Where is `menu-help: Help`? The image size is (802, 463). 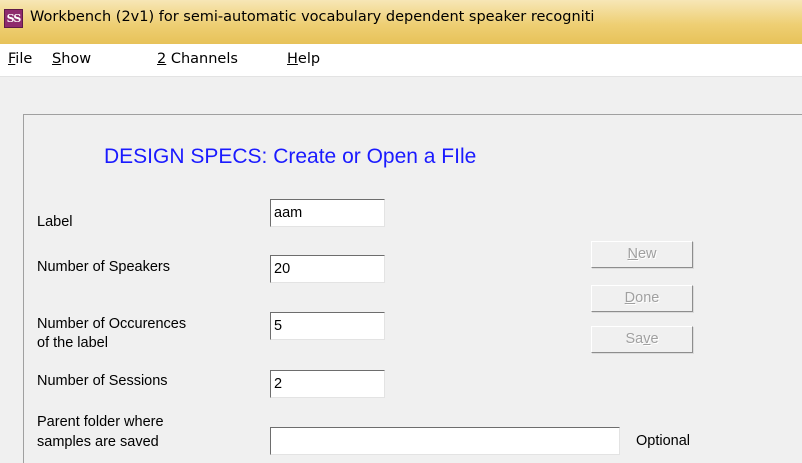
menu-help: Help is located at coordinates (303, 59).